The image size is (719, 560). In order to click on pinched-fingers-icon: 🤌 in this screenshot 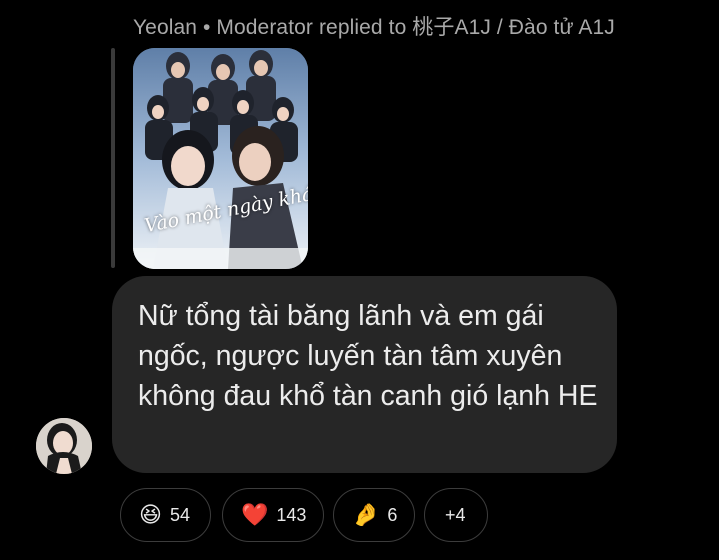, I will do `click(366, 514)`.